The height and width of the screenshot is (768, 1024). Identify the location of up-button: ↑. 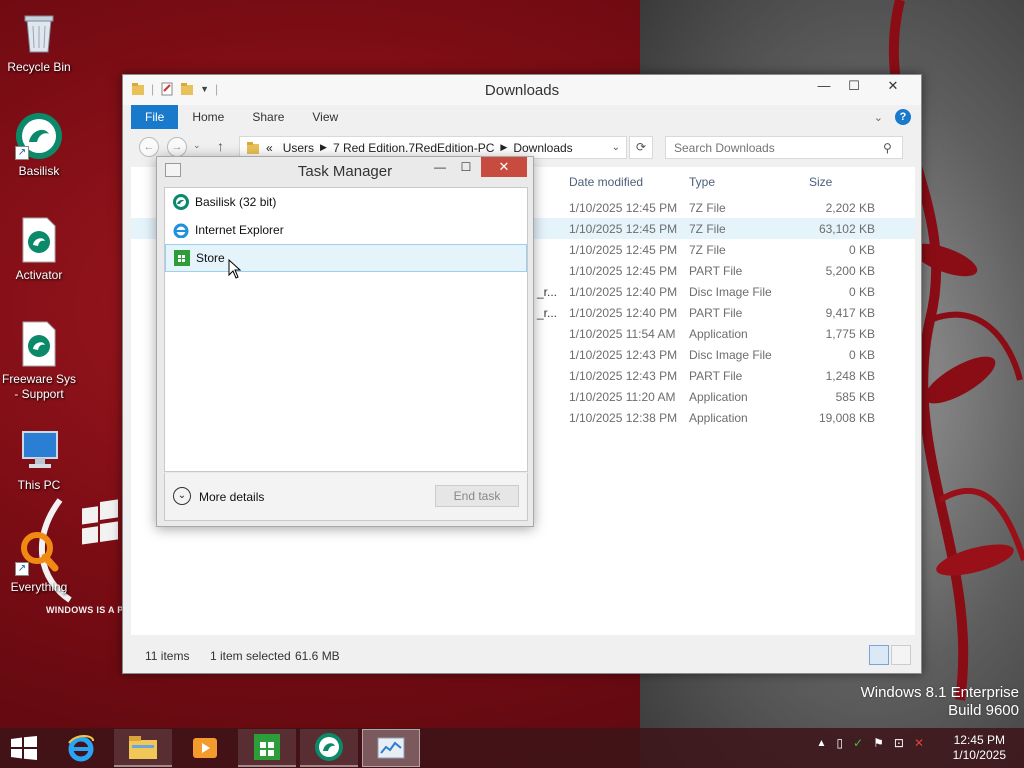
(220, 146).